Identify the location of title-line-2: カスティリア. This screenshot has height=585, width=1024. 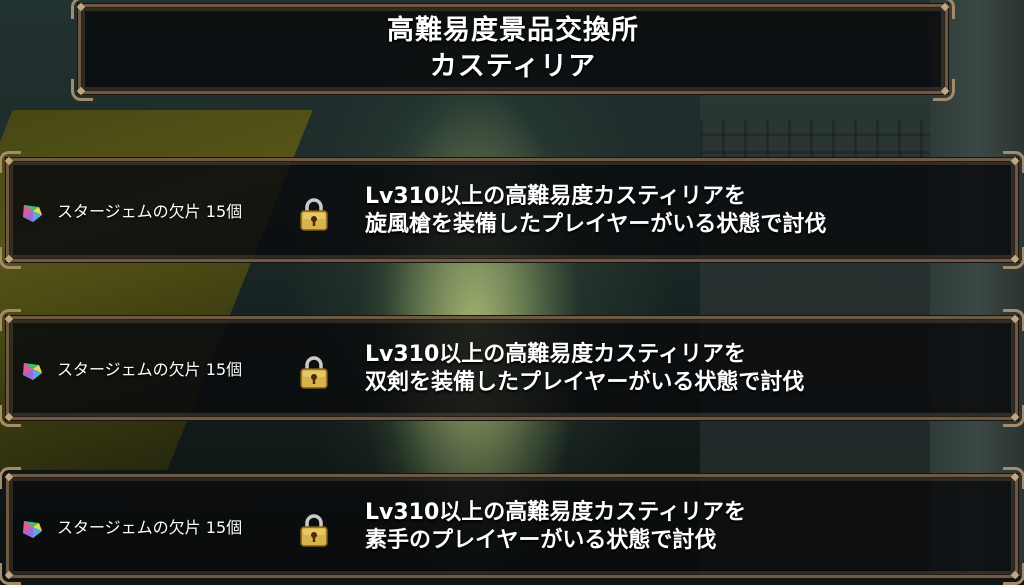
(513, 66).